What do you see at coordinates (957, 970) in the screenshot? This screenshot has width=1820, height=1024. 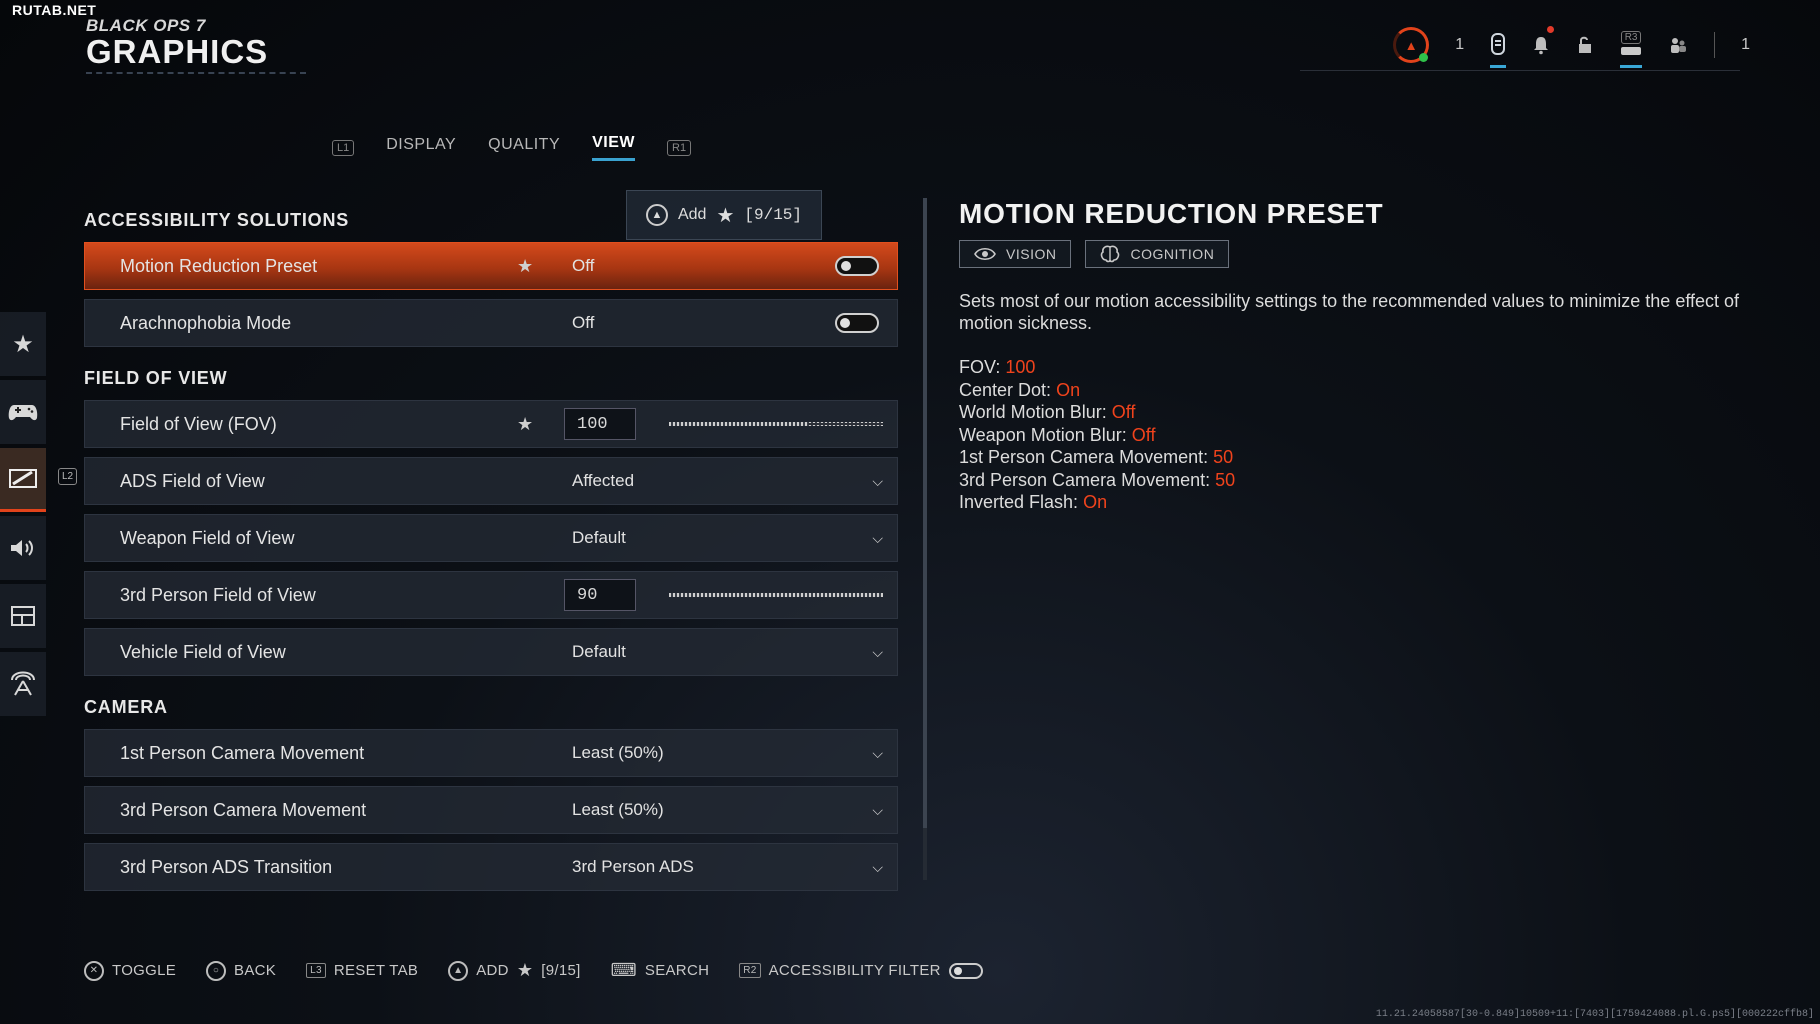 I see `toggle-knob` at bounding box center [957, 970].